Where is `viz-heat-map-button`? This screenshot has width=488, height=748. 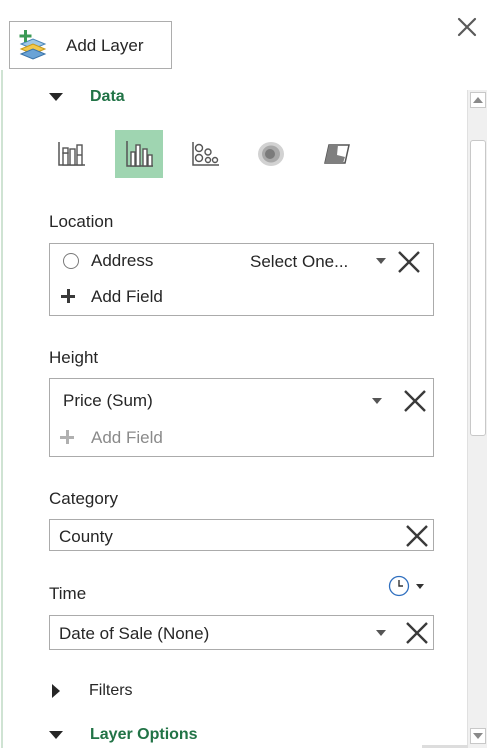
viz-heat-map-button is located at coordinates (271, 154).